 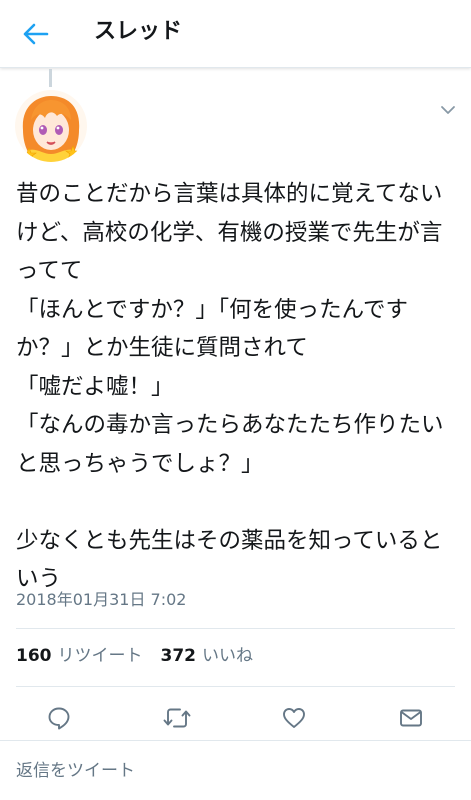 I want to click on avatar-illustration, so click(x=51, y=126).